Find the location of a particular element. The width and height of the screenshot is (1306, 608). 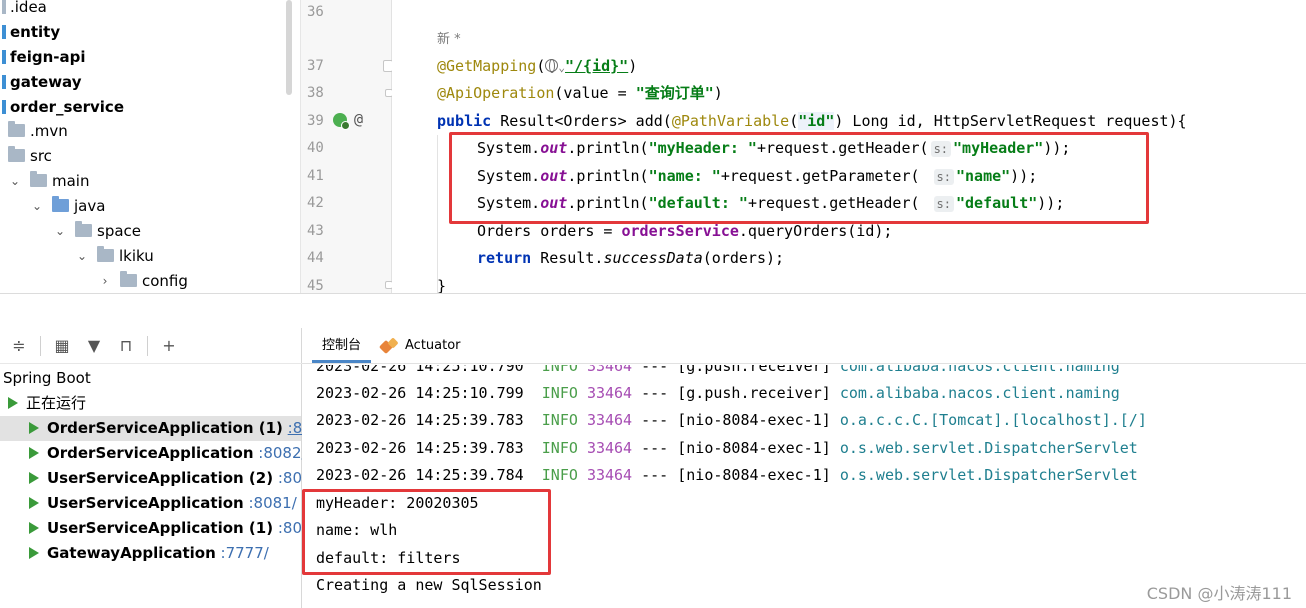

watermark: CSDN @小涛涛111 is located at coordinates (1219, 593).